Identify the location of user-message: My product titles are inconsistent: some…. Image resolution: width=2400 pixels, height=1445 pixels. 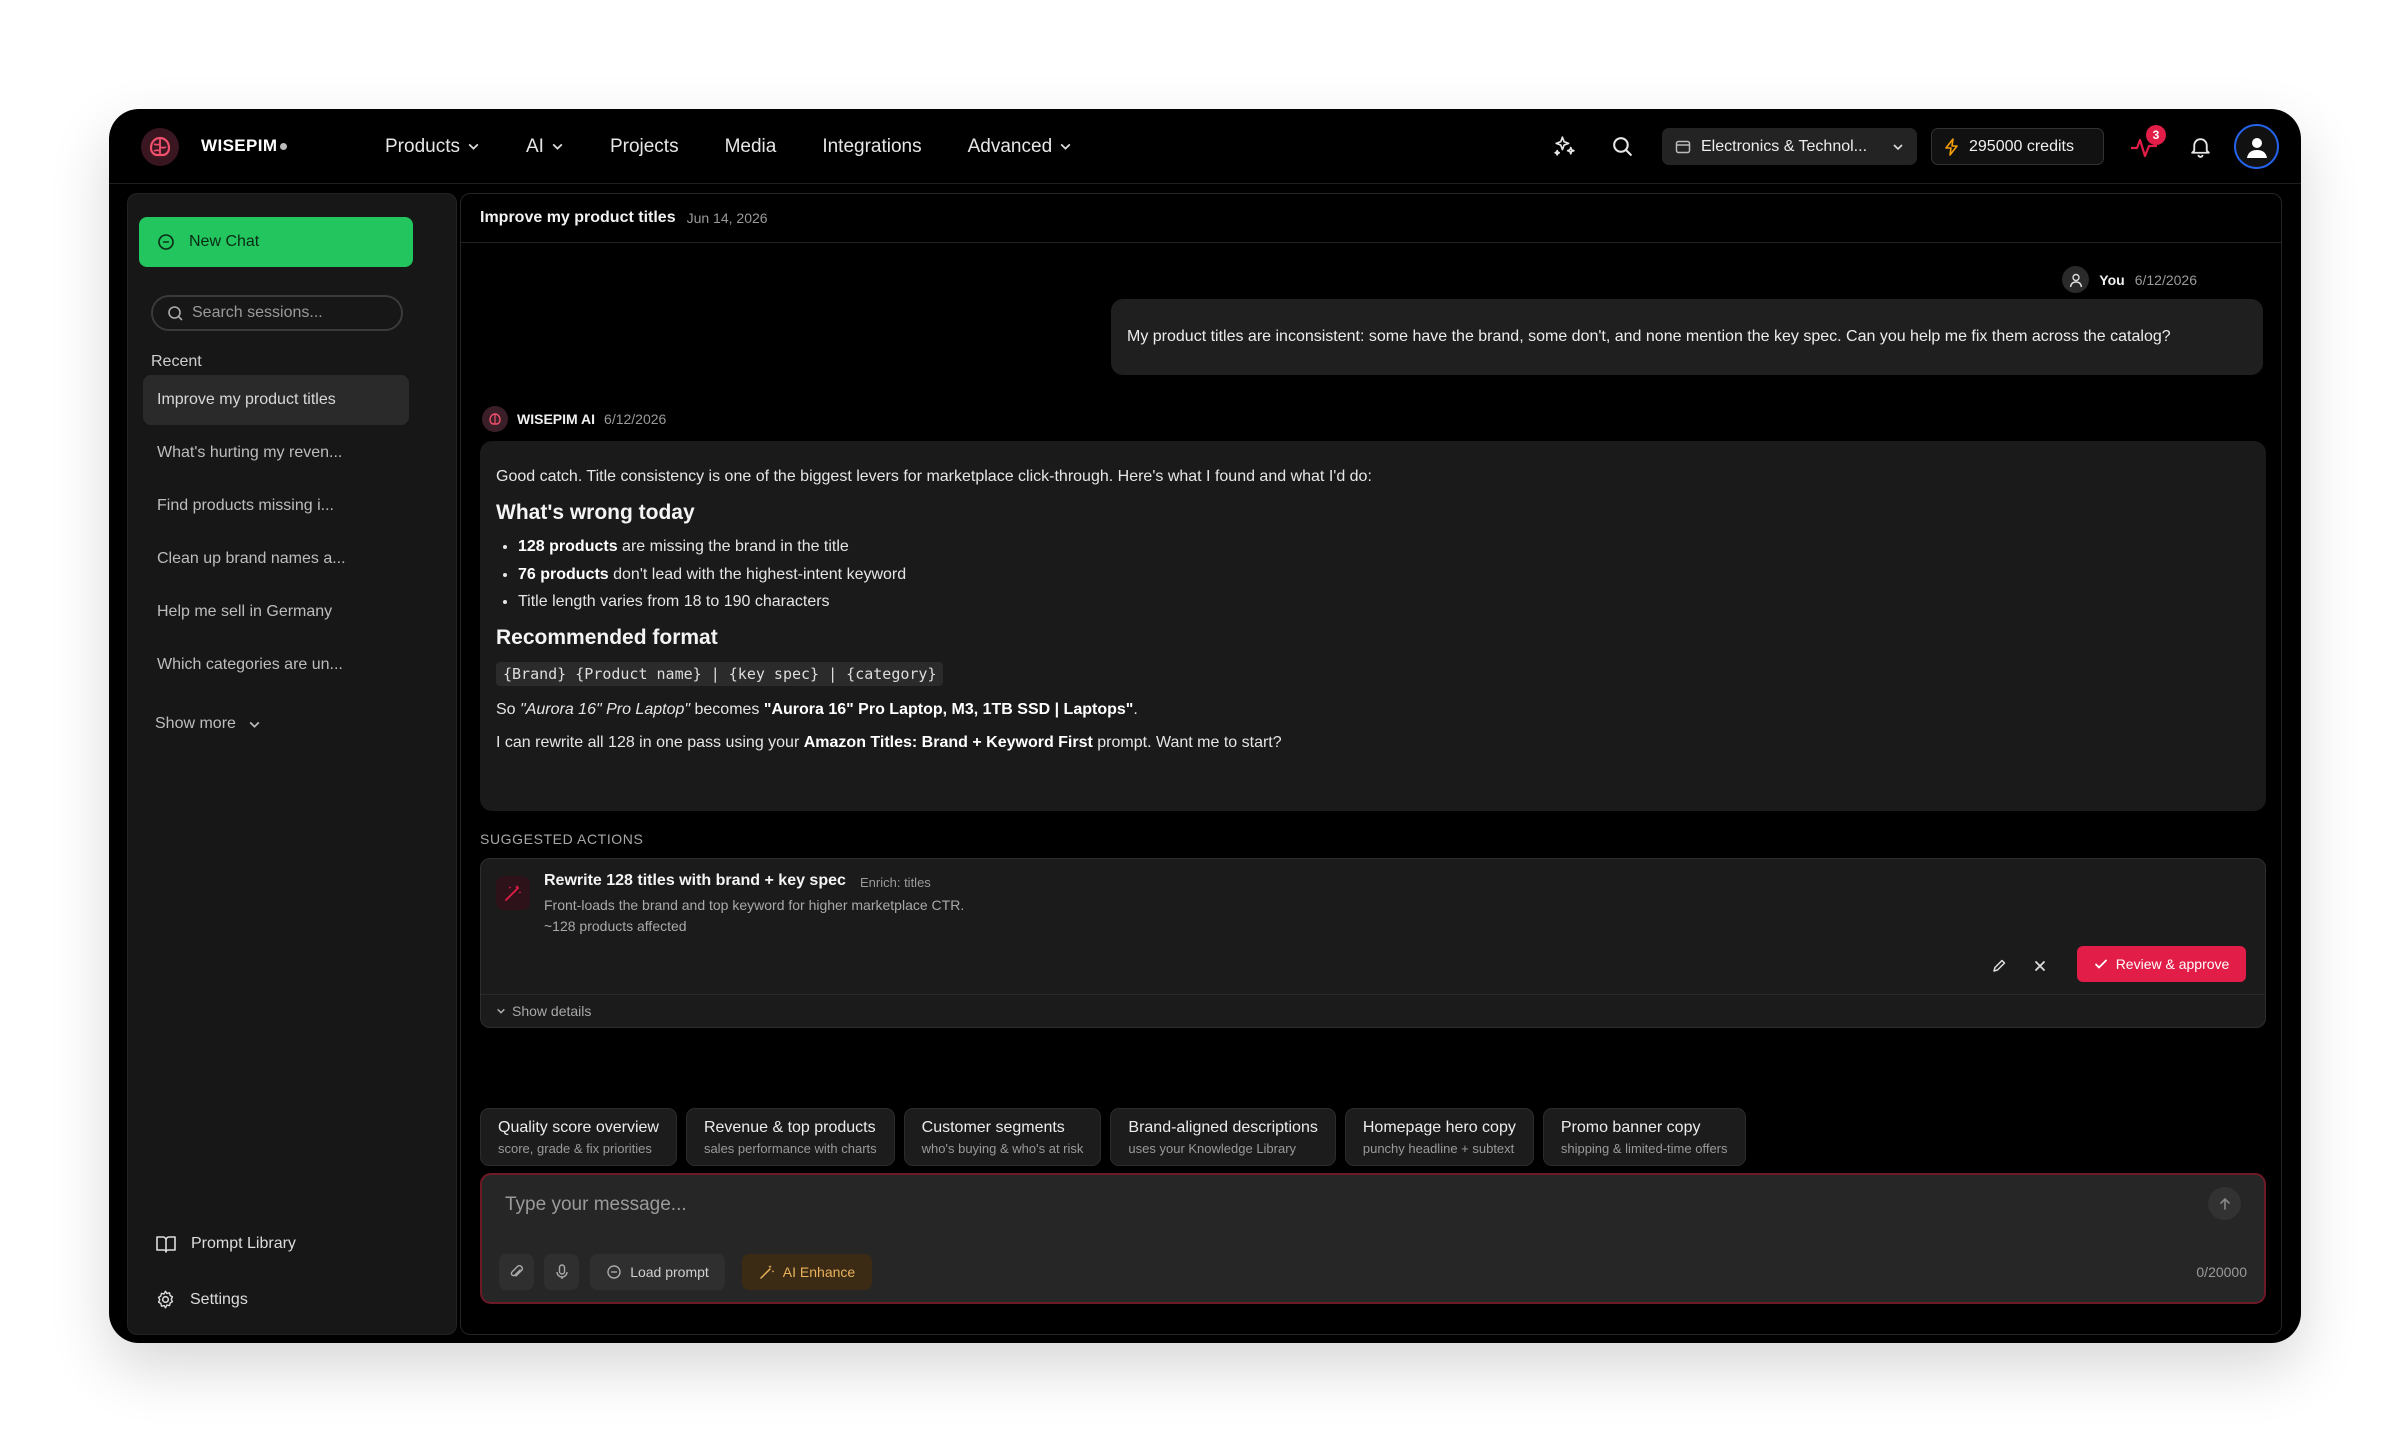
(1687, 337).